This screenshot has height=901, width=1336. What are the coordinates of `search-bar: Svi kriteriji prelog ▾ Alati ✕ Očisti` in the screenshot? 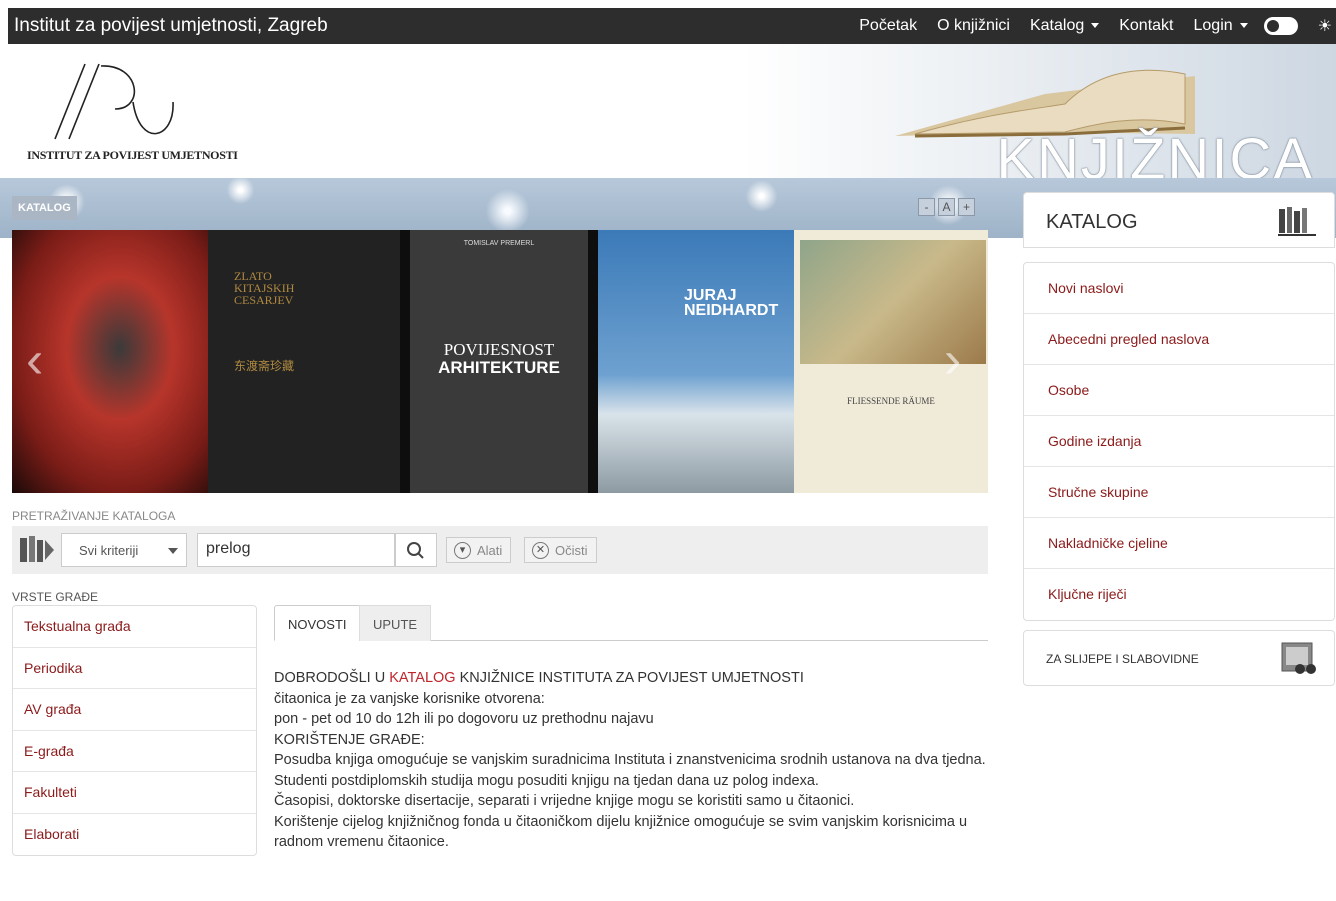 It's located at (500, 550).